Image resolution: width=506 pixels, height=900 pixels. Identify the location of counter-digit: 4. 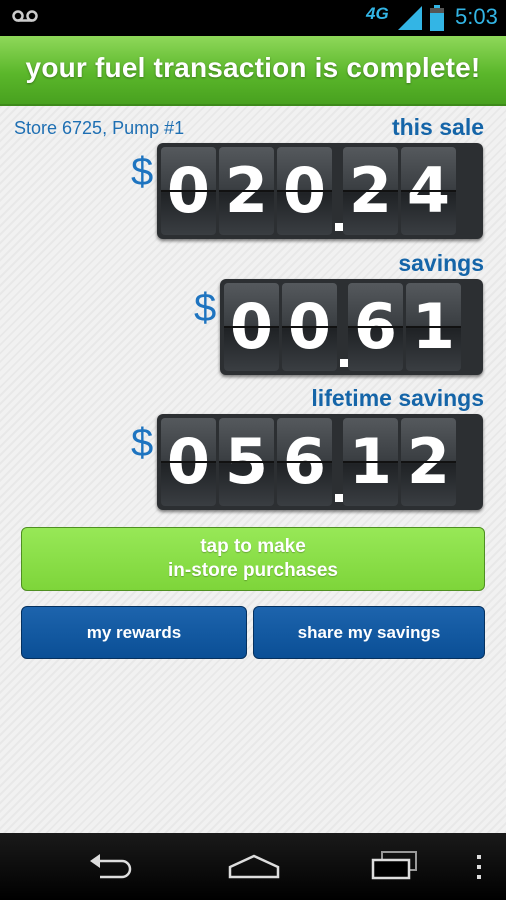
(428, 191).